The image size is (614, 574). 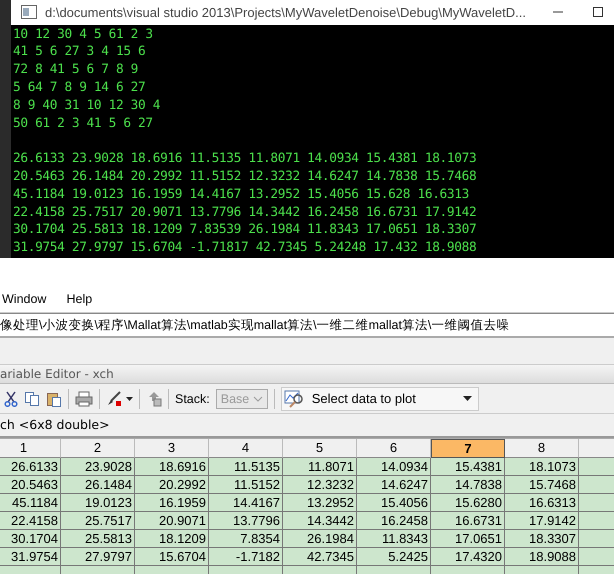 What do you see at coordinates (468, 557) in the screenshot?
I see `table-cell: 17.4320` at bounding box center [468, 557].